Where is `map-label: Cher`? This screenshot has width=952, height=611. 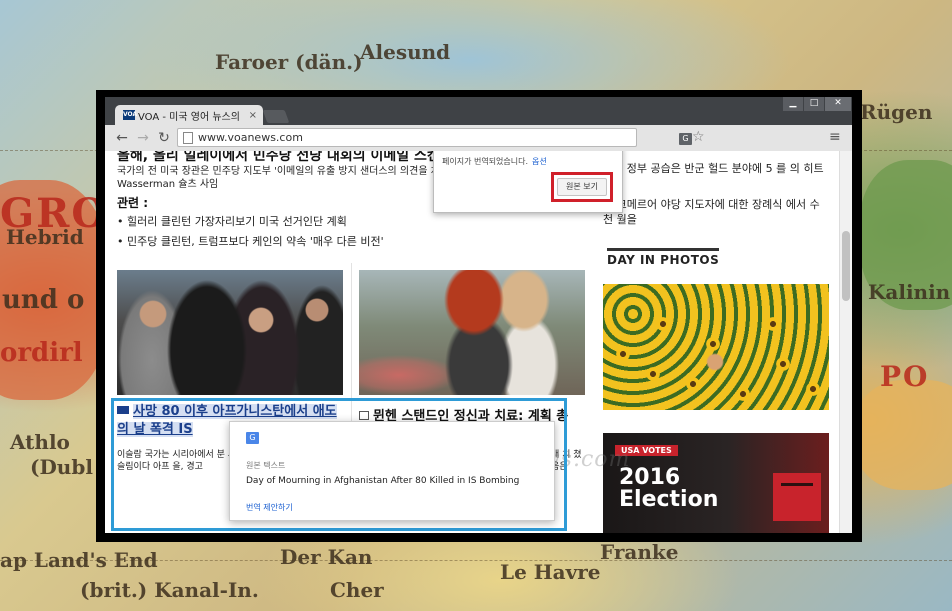 map-label: Cher is located at coordinates (357, 590).